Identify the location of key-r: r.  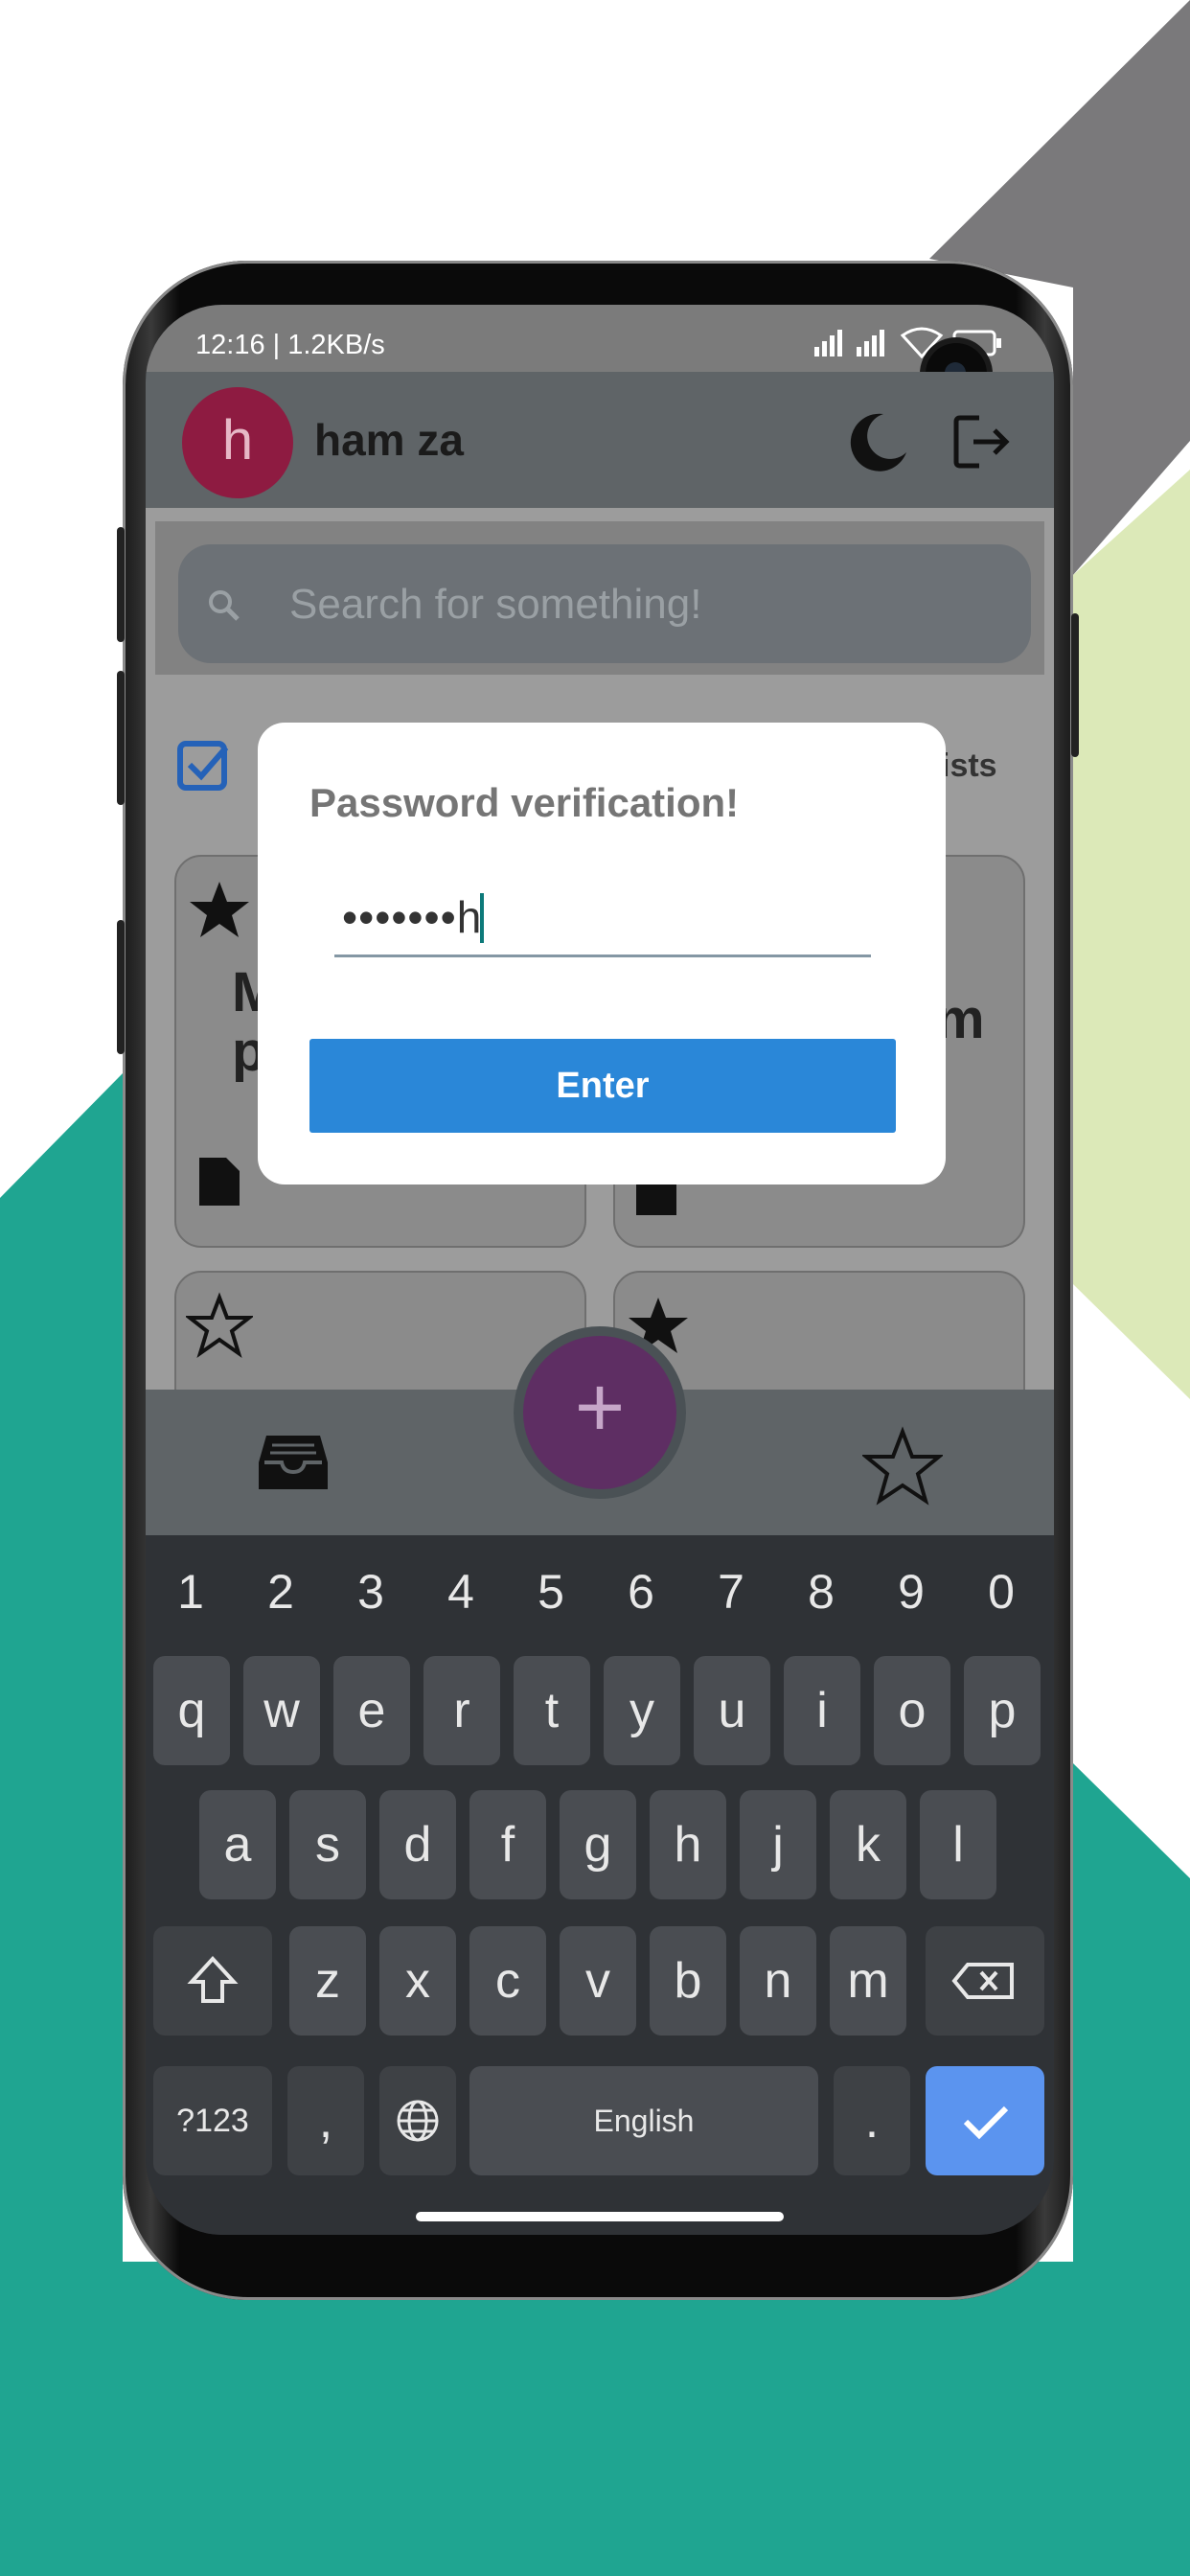
(461, 1710).